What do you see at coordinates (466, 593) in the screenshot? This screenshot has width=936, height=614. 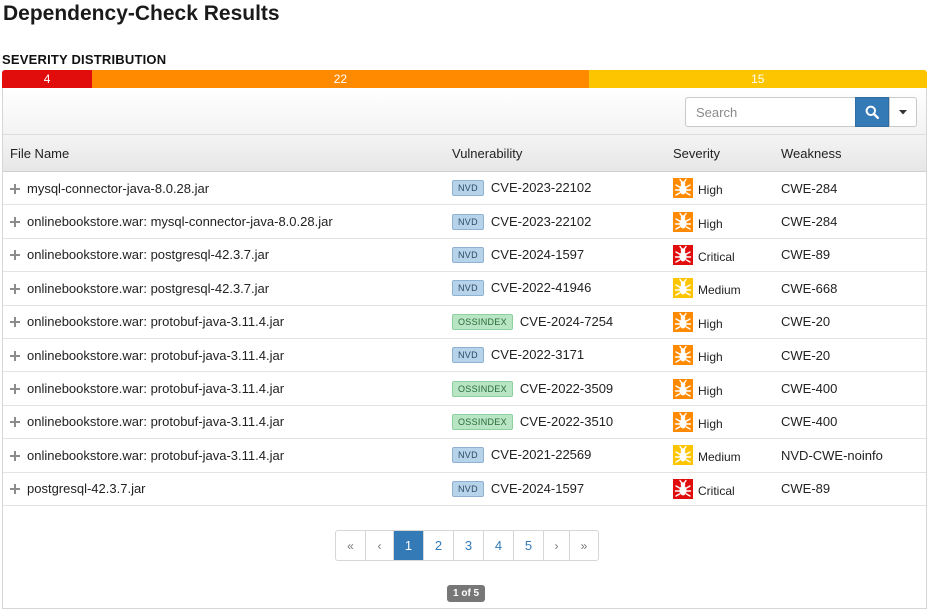 I see `page-info-badge: 1 of 5` at bounding box center [466, 593].